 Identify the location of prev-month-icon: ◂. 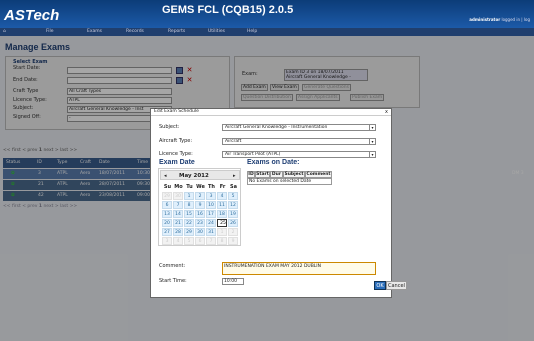
(165, 176).